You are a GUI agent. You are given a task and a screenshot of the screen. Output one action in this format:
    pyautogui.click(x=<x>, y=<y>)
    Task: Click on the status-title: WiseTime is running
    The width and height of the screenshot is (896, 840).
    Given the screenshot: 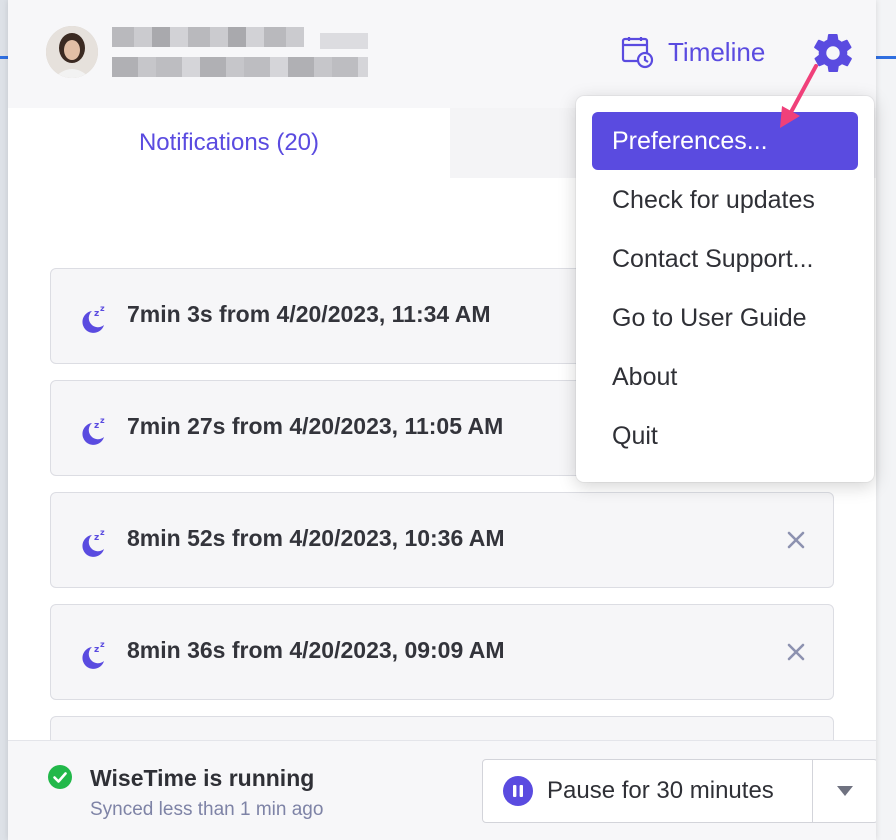 What is the action you would take?
    pyautogui.click(x=202, y=778)
    